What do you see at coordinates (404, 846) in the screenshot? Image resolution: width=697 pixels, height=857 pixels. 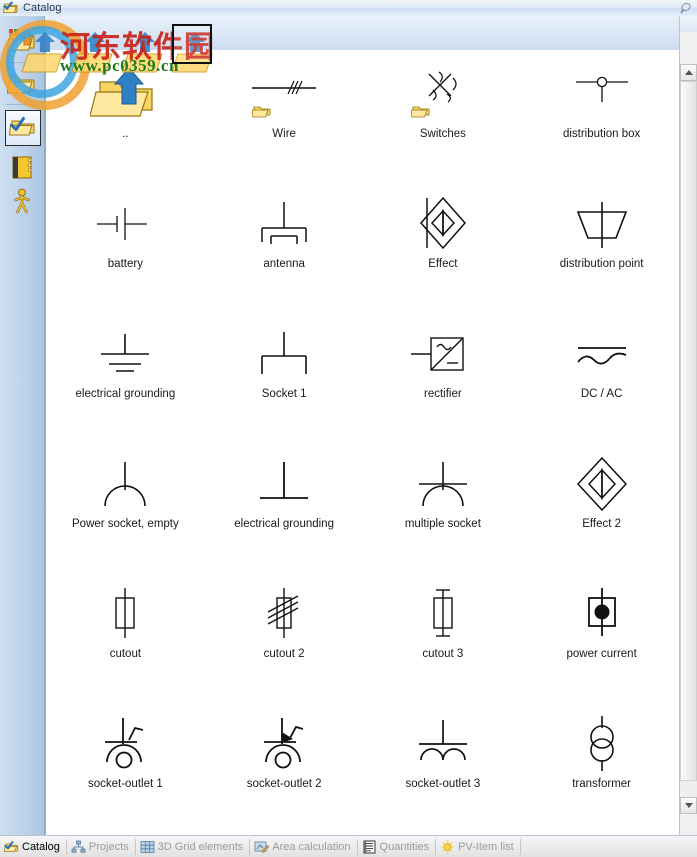 I see `tab-label: Quantities` at bounding box center [404, 846].